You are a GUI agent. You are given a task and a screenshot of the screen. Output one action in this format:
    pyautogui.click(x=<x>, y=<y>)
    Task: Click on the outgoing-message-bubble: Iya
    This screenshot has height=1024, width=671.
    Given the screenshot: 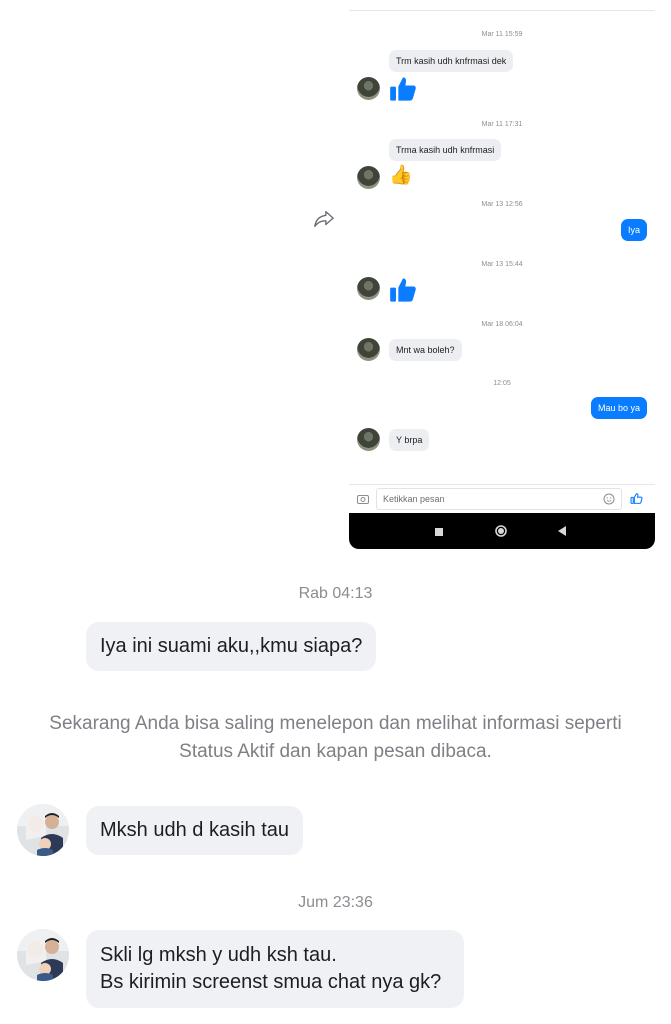 What is the action you would take?
    pyautogui.click(x=633, y=230)
    